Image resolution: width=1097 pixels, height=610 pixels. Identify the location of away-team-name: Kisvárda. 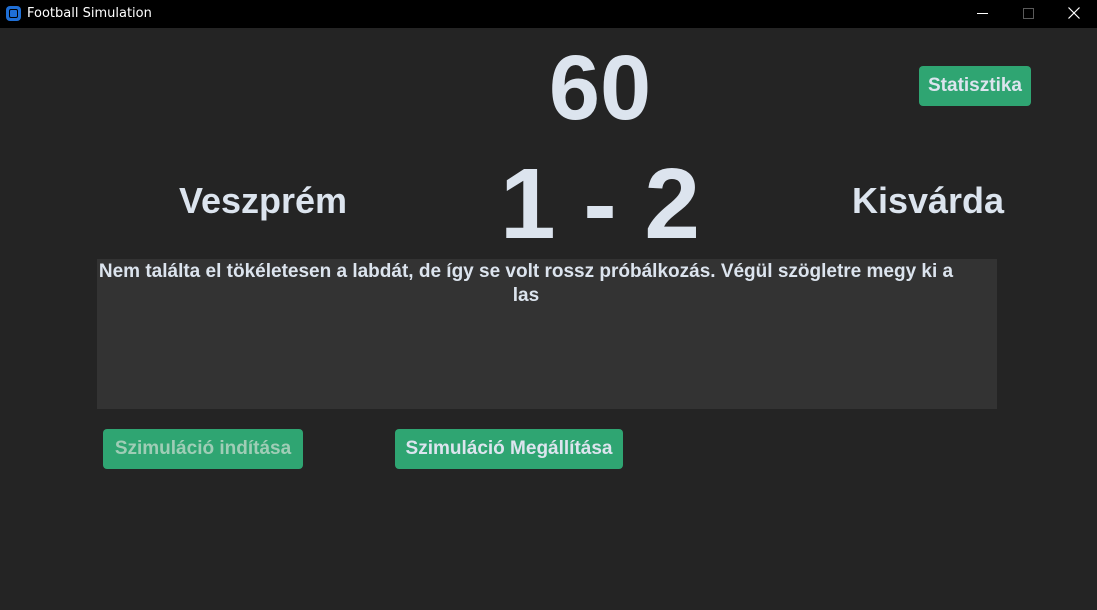
(928, 200).